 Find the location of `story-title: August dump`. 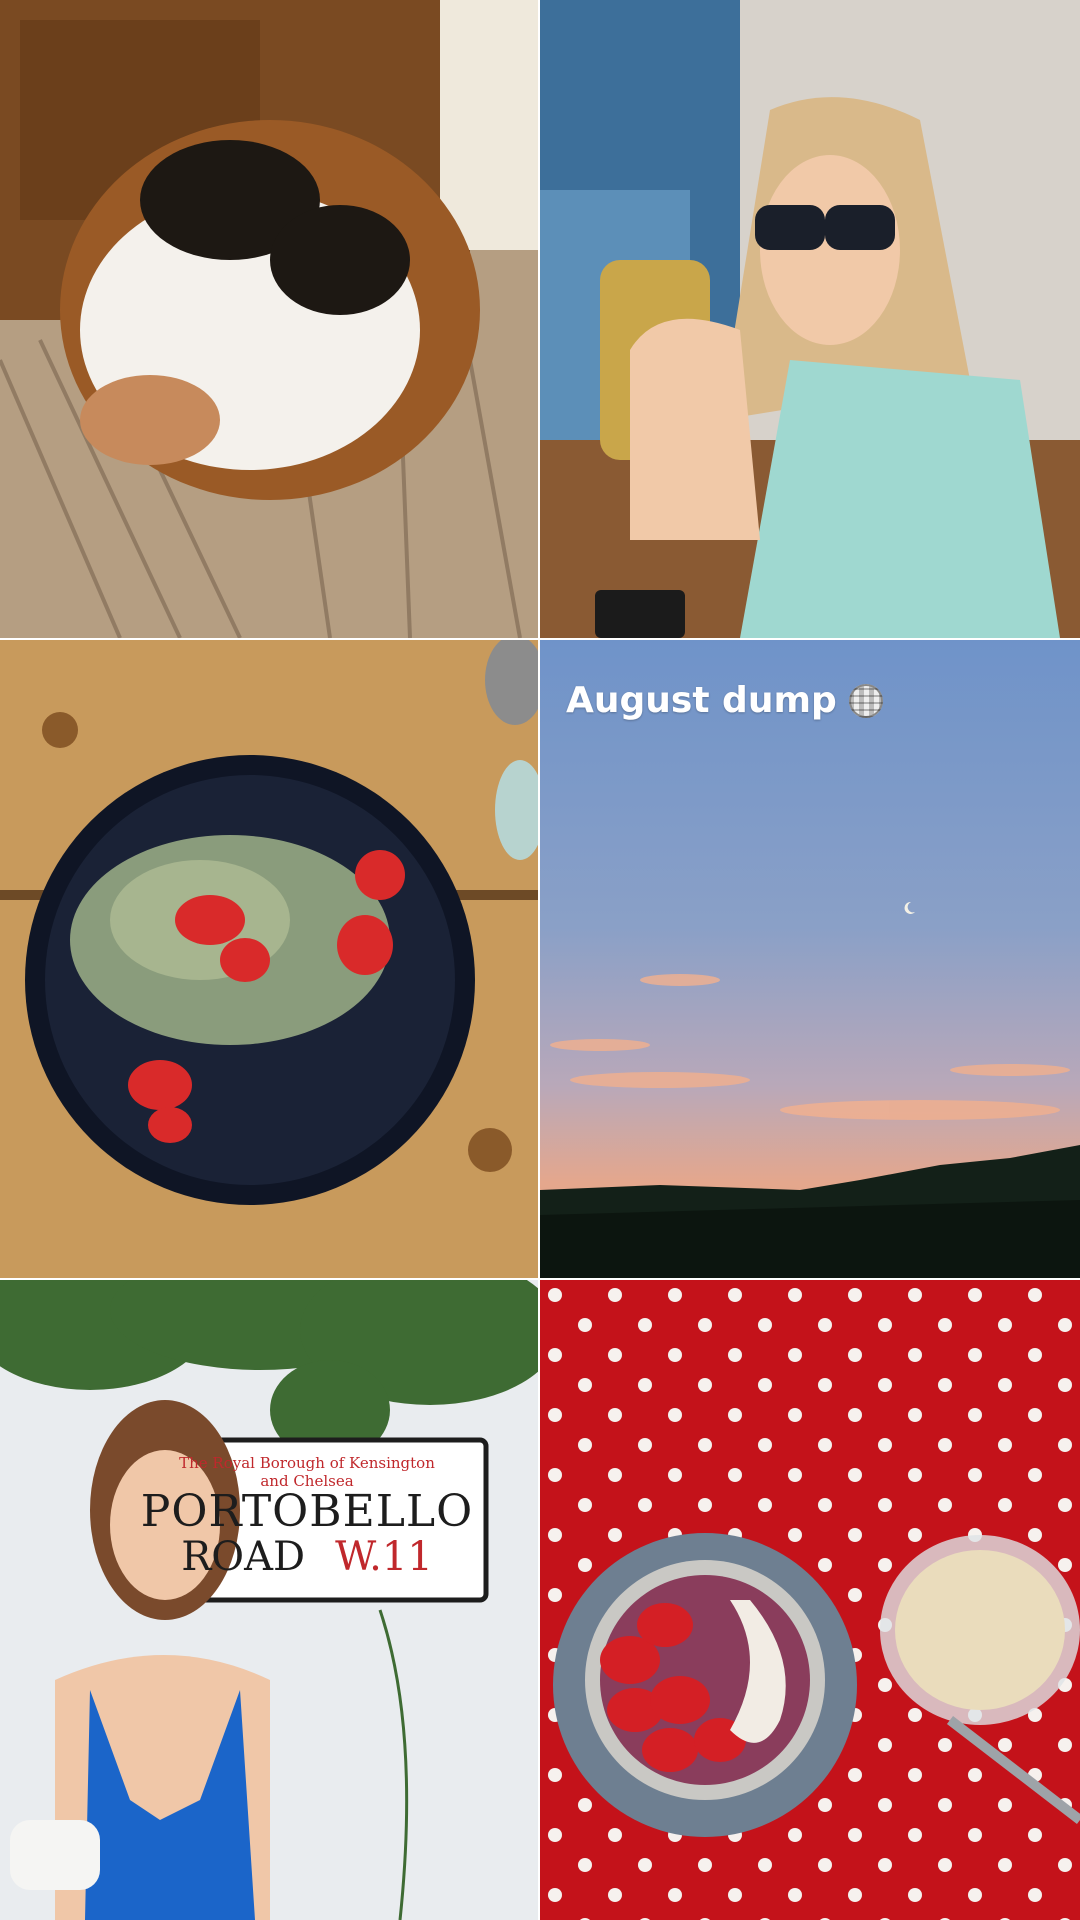

story-title: August dump is located at coordinates (724, 700).